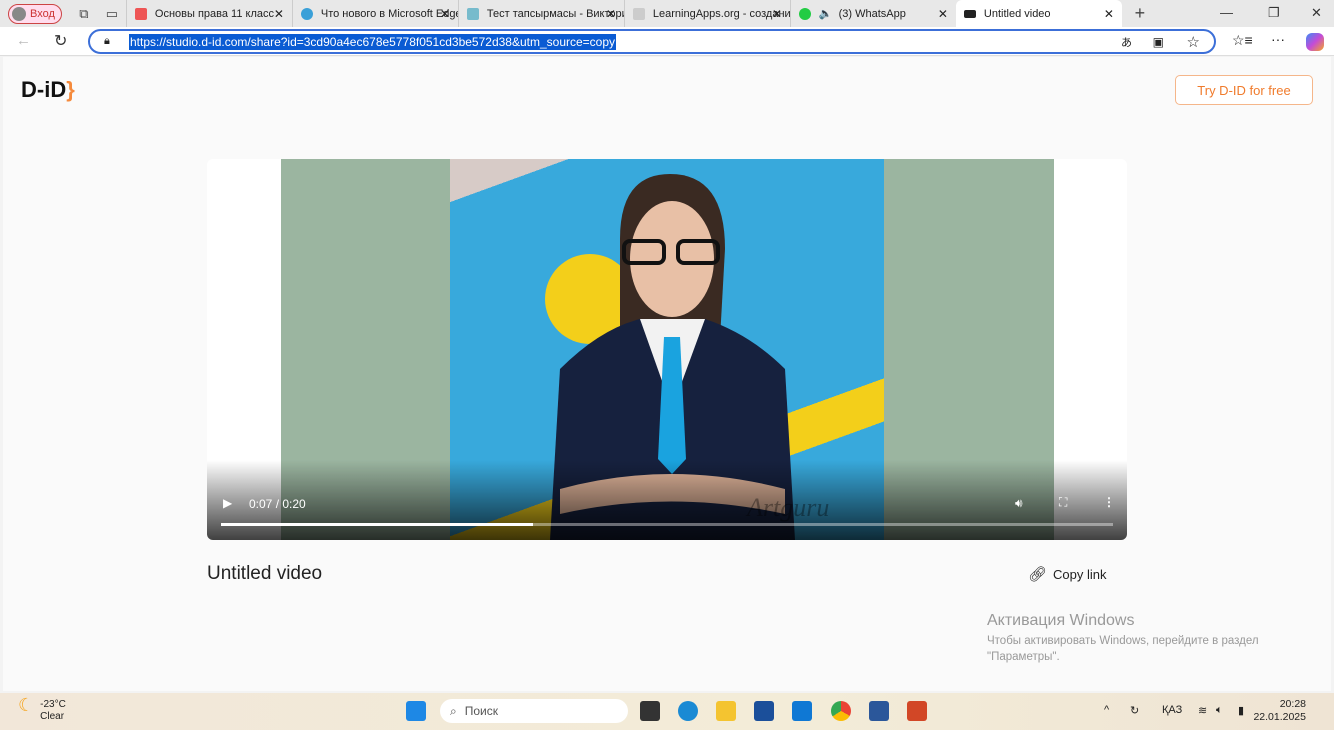 The width and height of the screenshot is (1334, 730). I want to click on search-icon: ⌕, so click(453, 710).